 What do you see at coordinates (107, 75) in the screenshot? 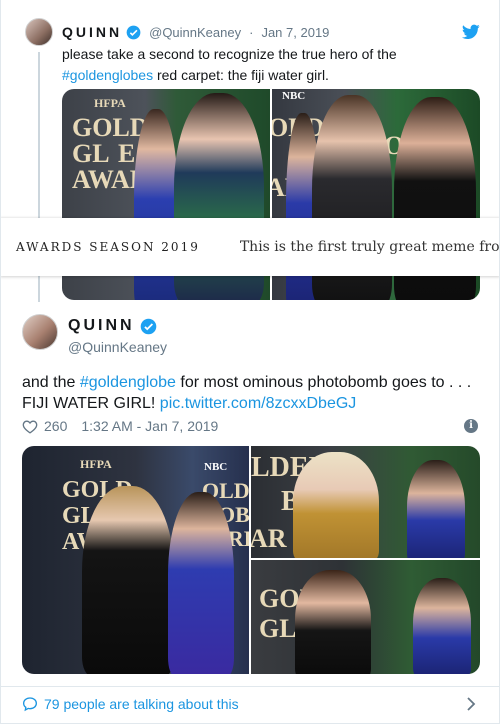
I see `hashtag-link: #goldenglobes` at bounding box center [107, 75].